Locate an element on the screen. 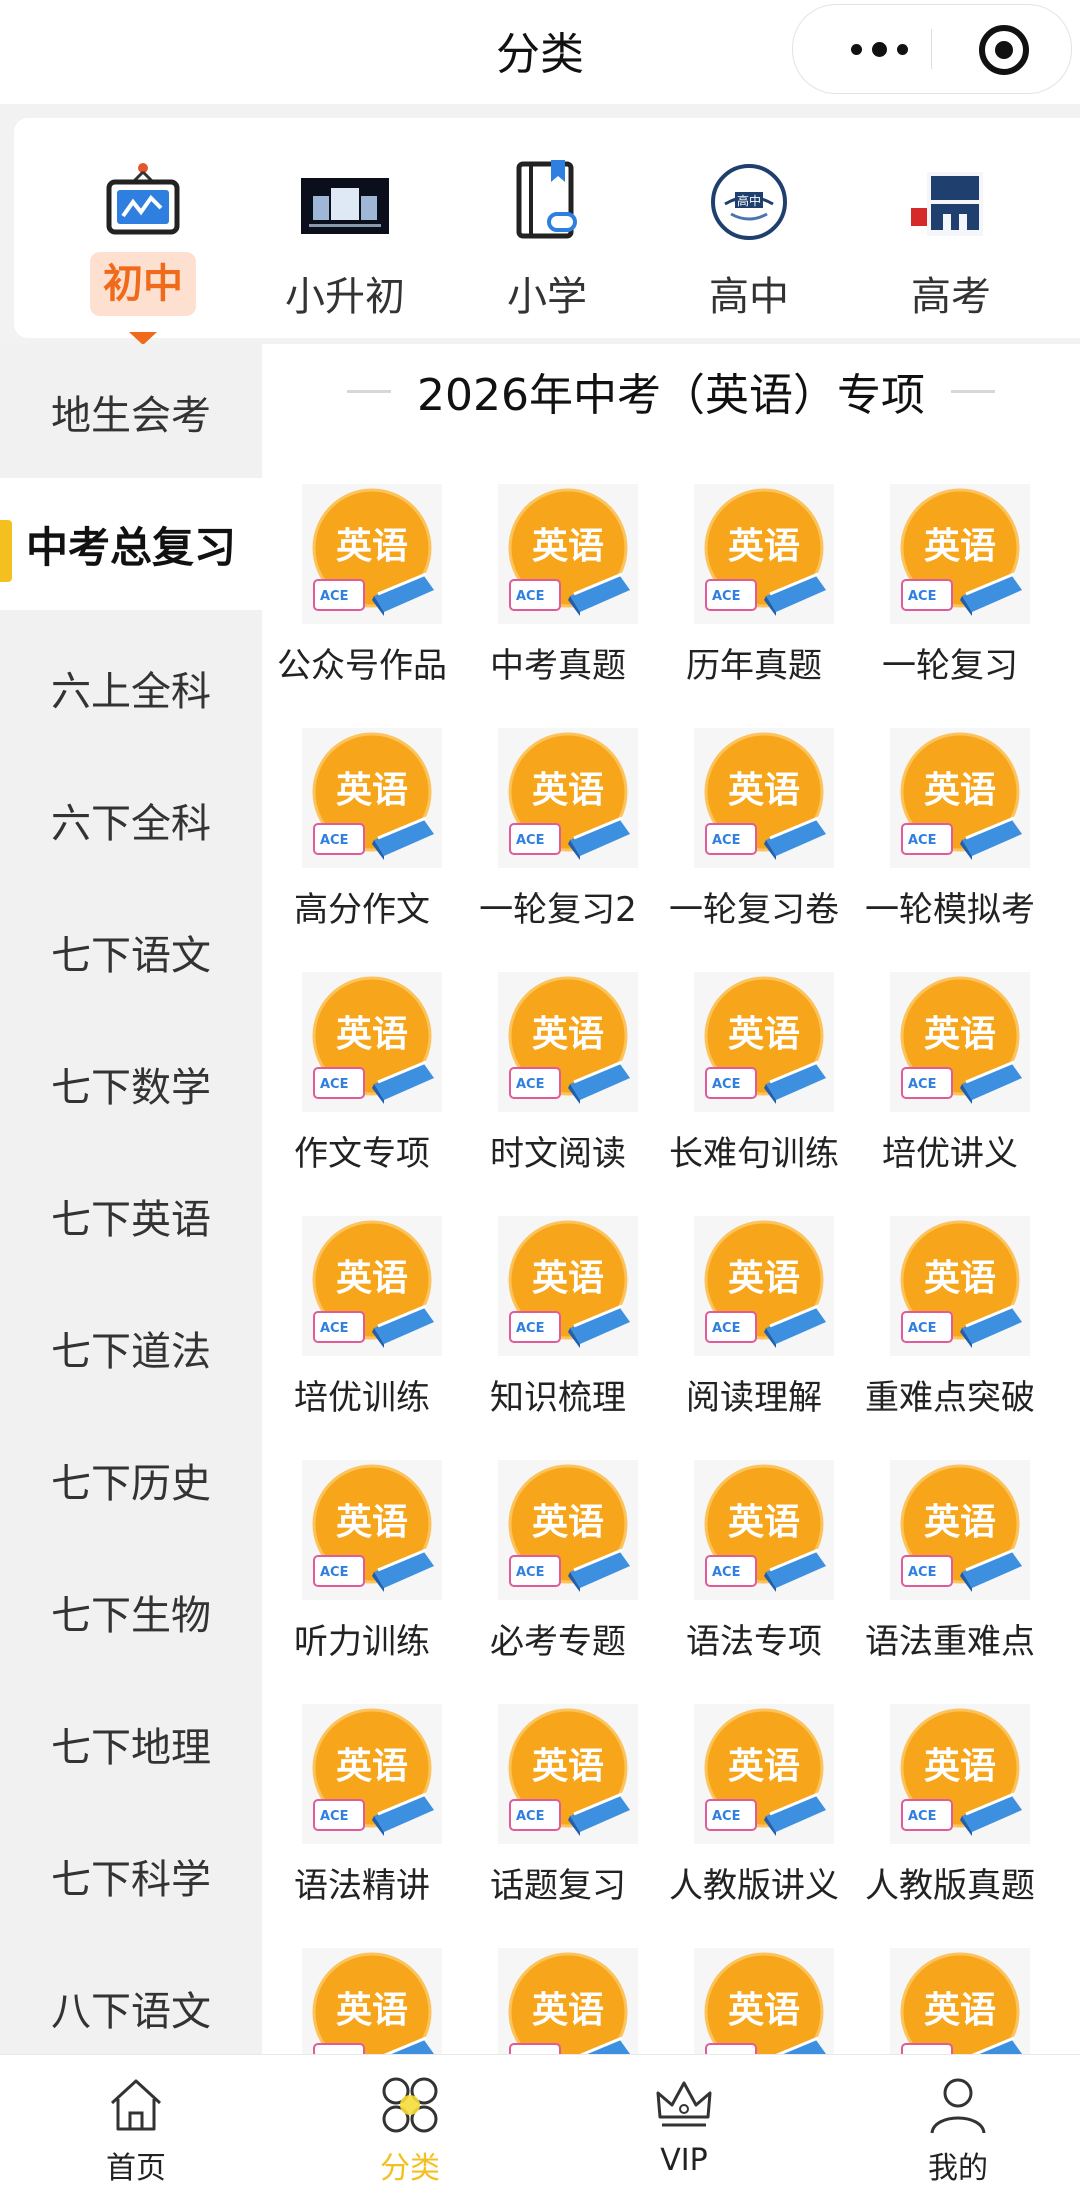 This screenshot has height=2201, width=1080. tab-label: 首页 is located at coordinates (136, 2168).